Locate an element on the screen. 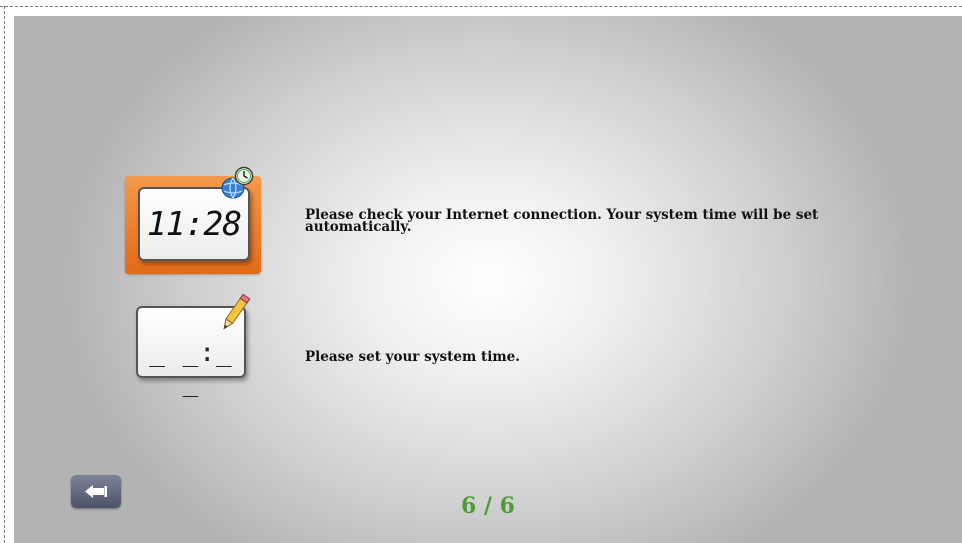 The image size is (962, 543). blank-clock-display: _ _:_ _ is located at coordinates (191, 368).